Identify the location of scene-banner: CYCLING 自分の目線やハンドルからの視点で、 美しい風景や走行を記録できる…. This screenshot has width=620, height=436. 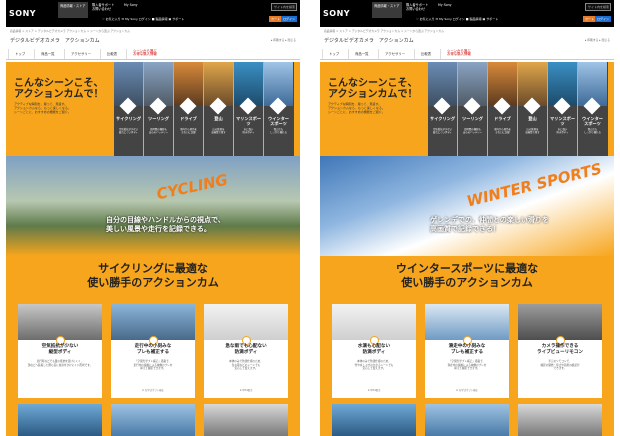
(153, 206).